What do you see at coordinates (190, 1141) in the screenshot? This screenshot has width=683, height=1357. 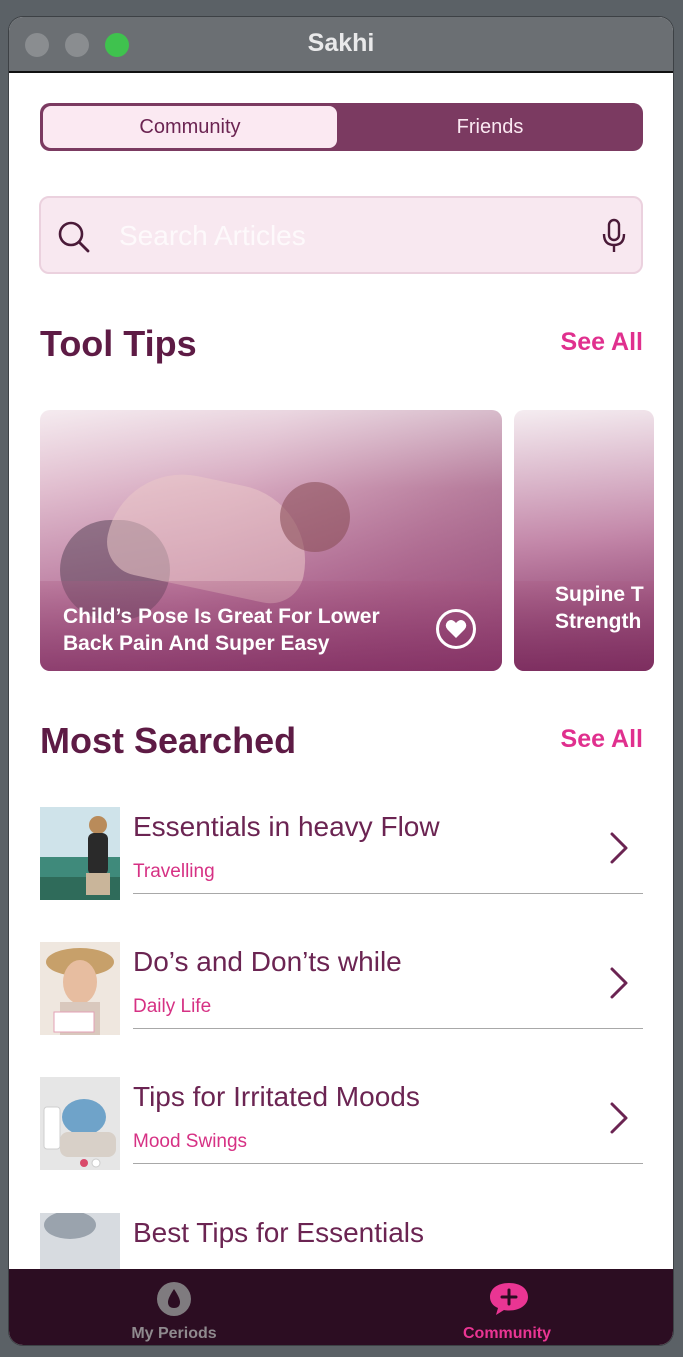 I see `article-category: Mood Swings` at bounding box center [190, 1141].